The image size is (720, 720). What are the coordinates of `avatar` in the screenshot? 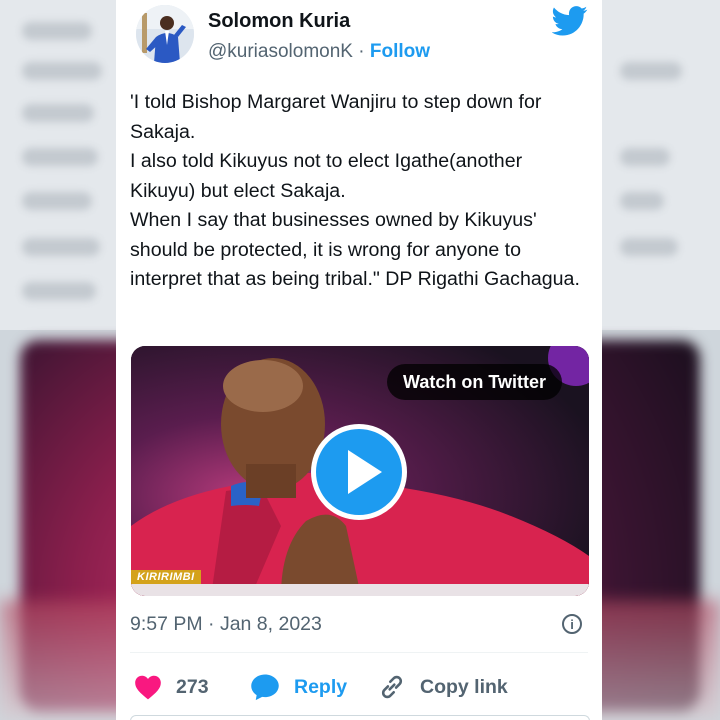 It's located at (165, 34).